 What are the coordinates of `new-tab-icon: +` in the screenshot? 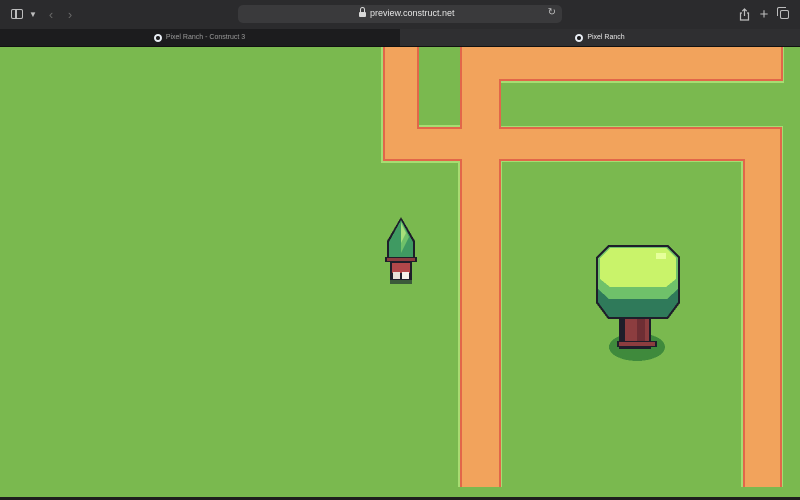 It's located at (764, 14).